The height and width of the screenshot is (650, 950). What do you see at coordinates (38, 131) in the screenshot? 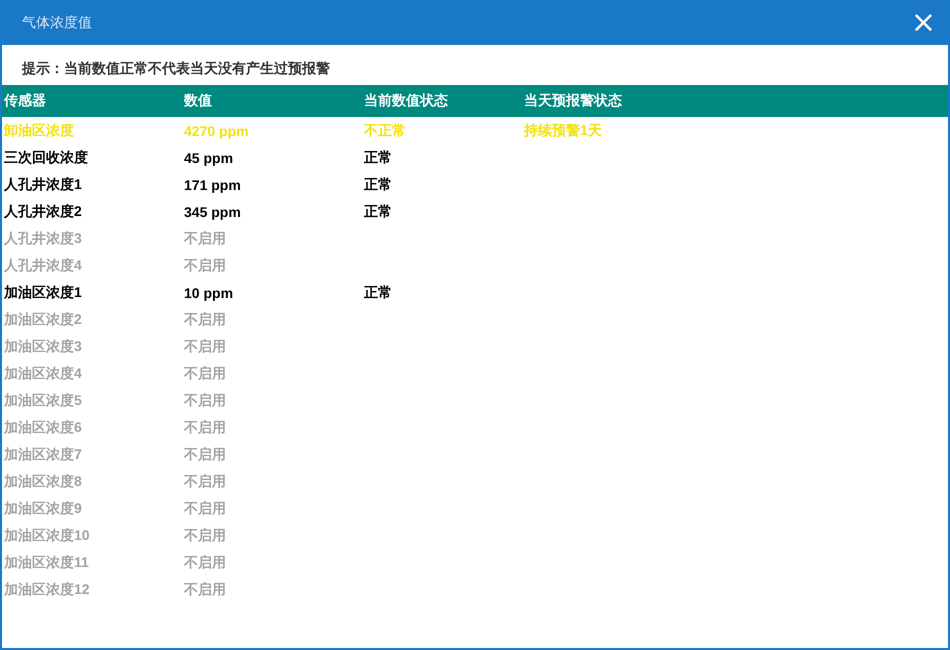
I see `table-cell-text: 卸油区浓度` at bounding box center [38, 131].